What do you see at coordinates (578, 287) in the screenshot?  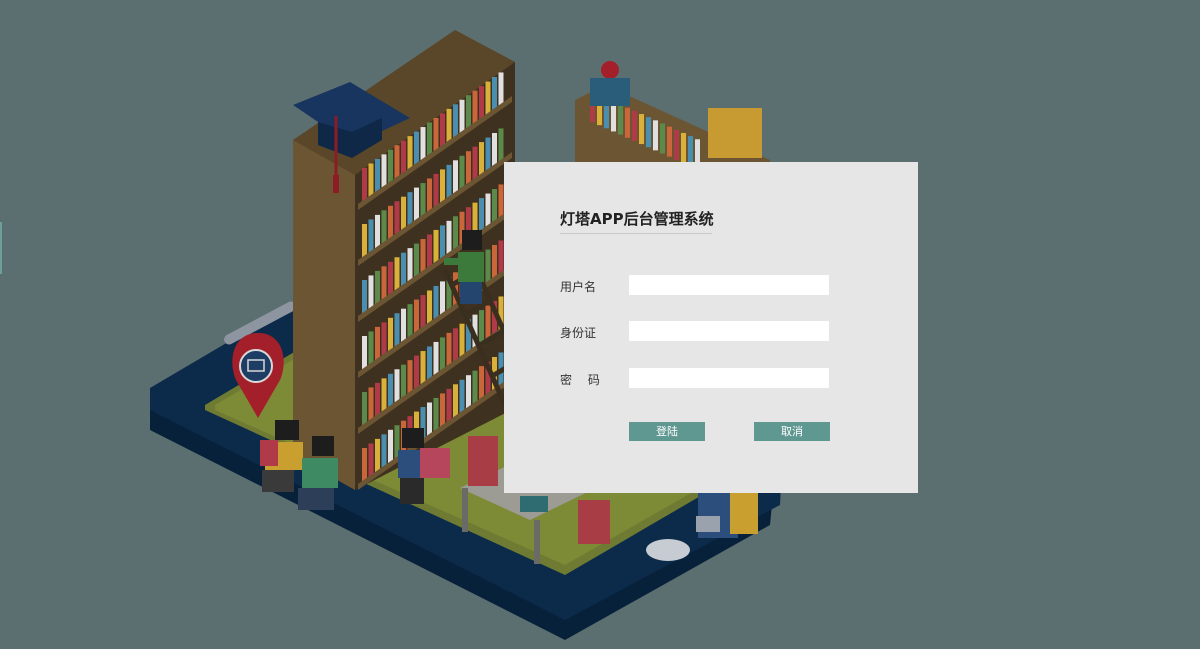 I see `username-label: 用户名` at bounding box center [578, 287].